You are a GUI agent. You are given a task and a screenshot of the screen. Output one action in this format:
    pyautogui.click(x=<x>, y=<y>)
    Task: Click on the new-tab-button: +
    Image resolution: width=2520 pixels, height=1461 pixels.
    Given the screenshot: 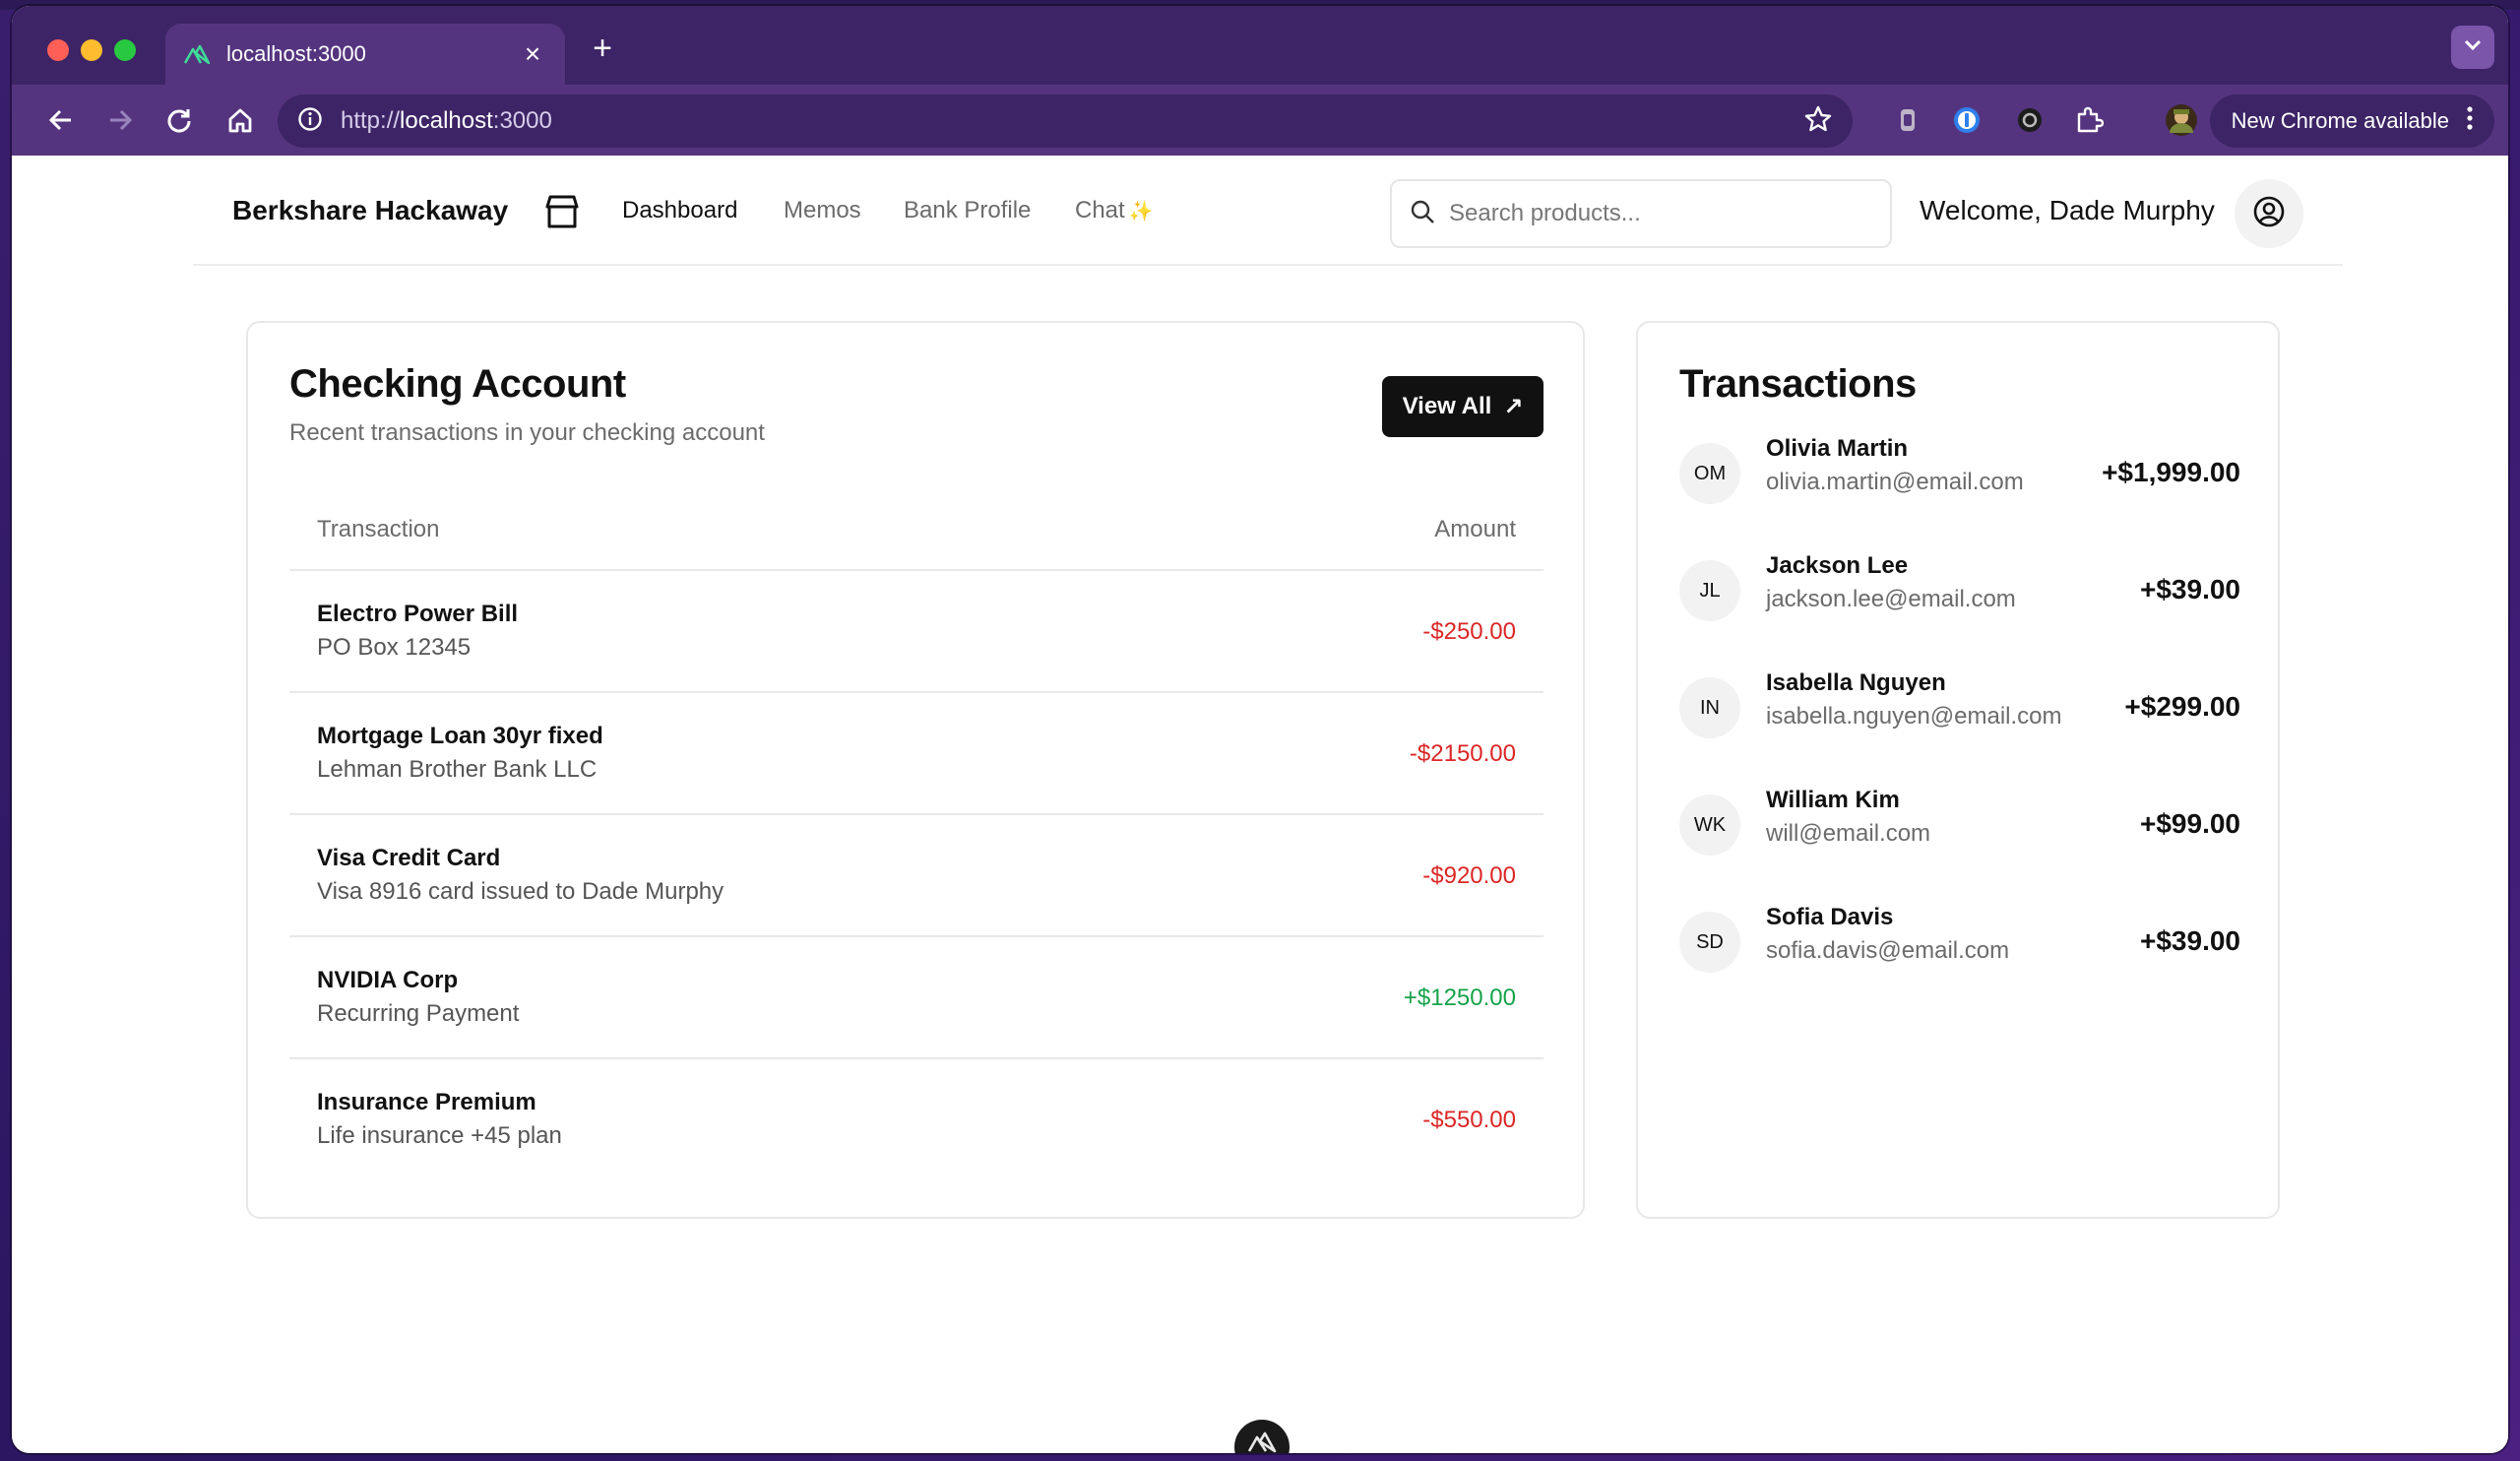 What is the action you would take?
    pyautogui.click(x=602, y=48)
    